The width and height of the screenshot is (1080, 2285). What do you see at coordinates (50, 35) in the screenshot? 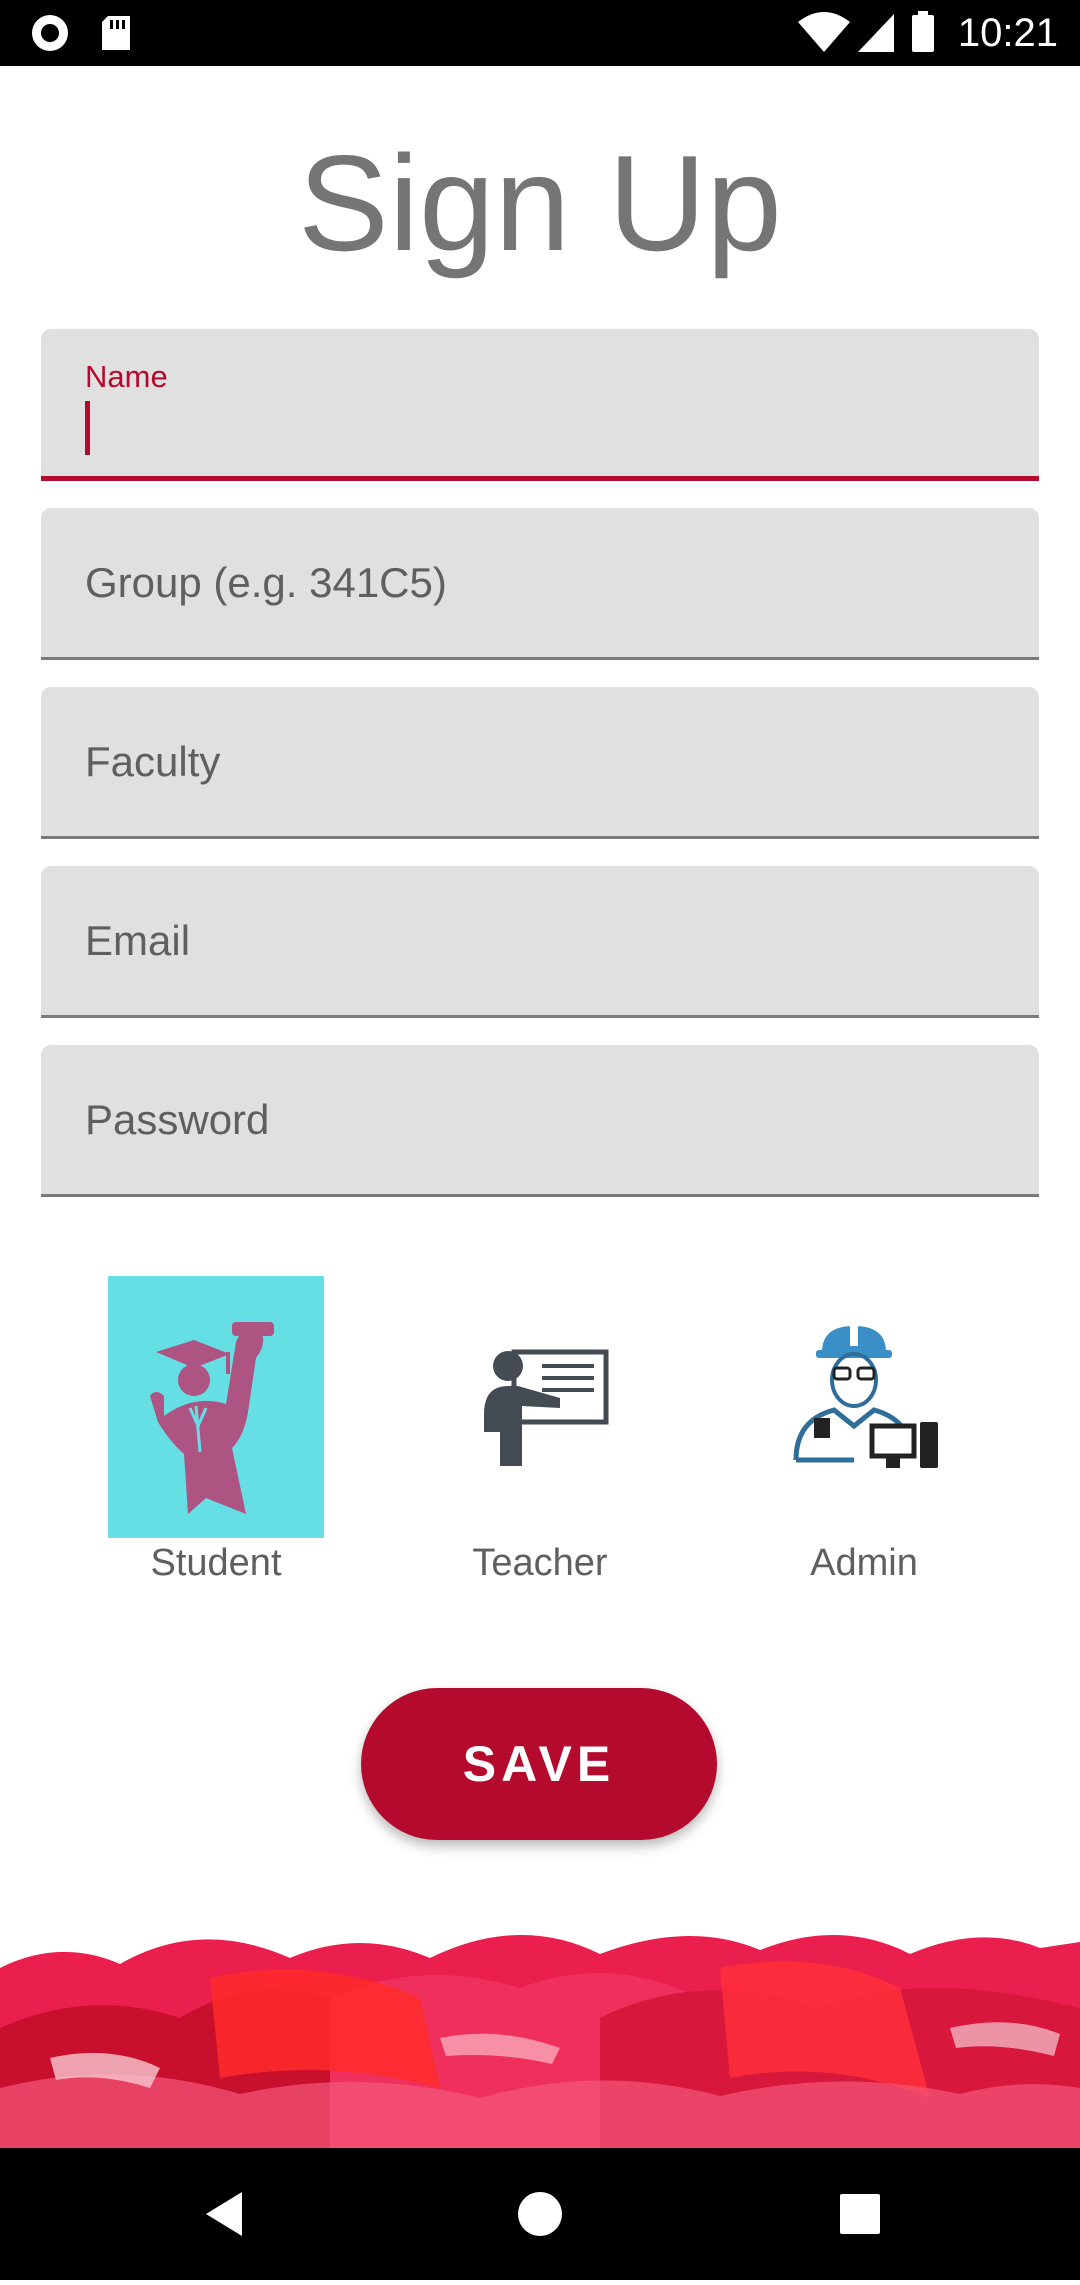
I see `record-icon` at bounding box center [50, 35].